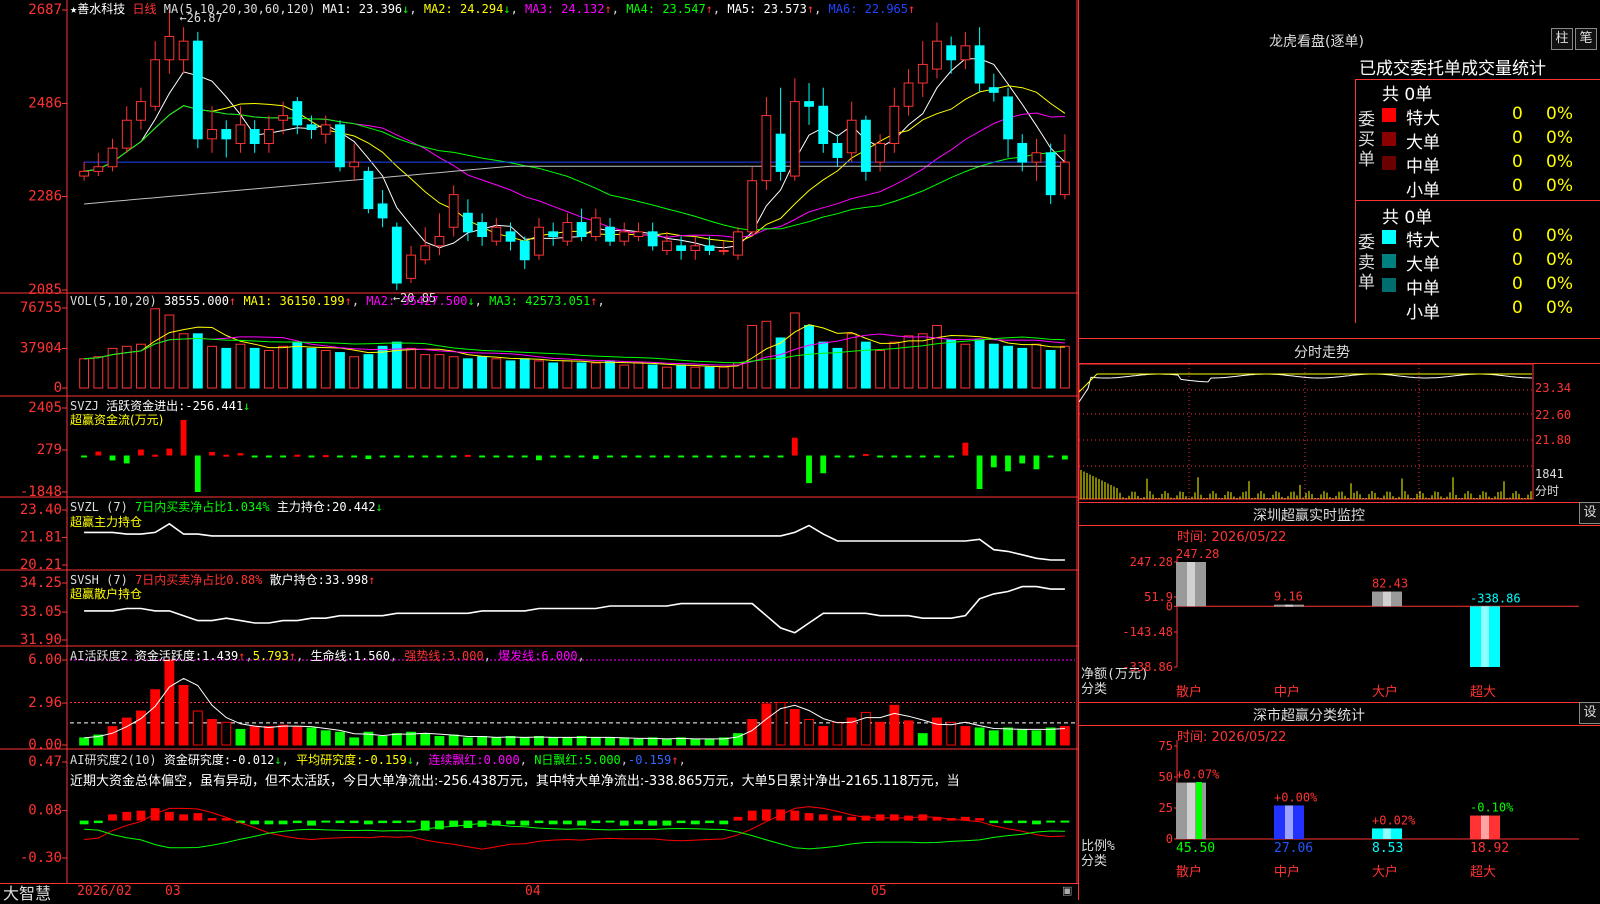 The width and height of the screenshot is (1600, 904). I want to click on ai-research-k2: 平均研究度:, so click(330, 760).